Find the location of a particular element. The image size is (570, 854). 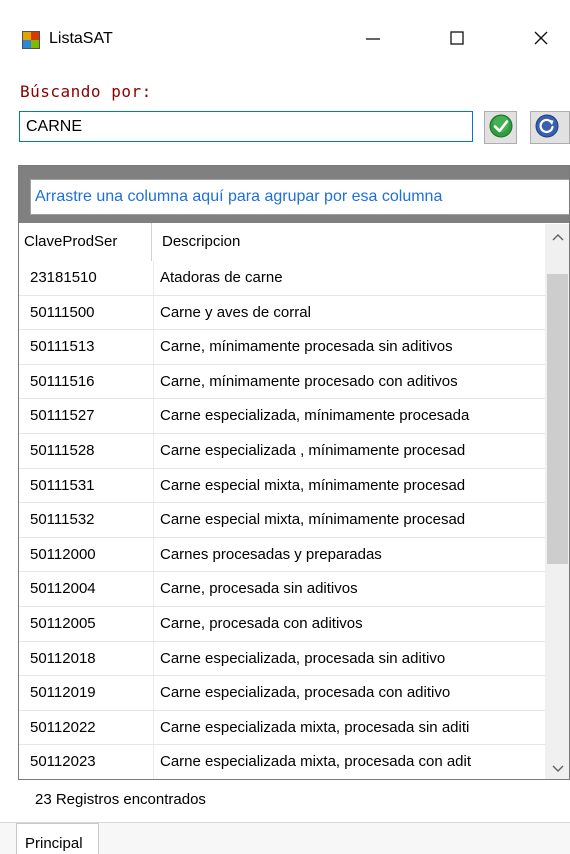

cell-claveprodser: 50111531 is located at coordinates (62, 485).